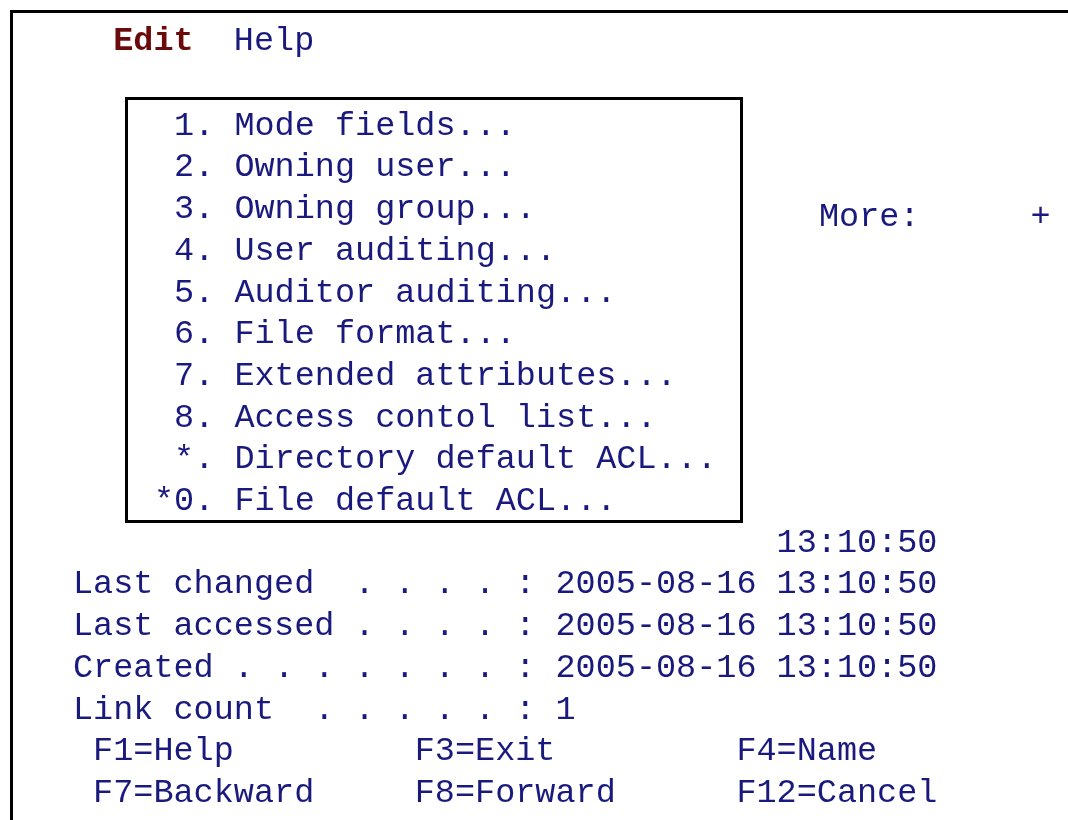  Describe the element at coordinates (305, 710) in the screenshot. I see `field-label: Link count . . . . . :` at that location.